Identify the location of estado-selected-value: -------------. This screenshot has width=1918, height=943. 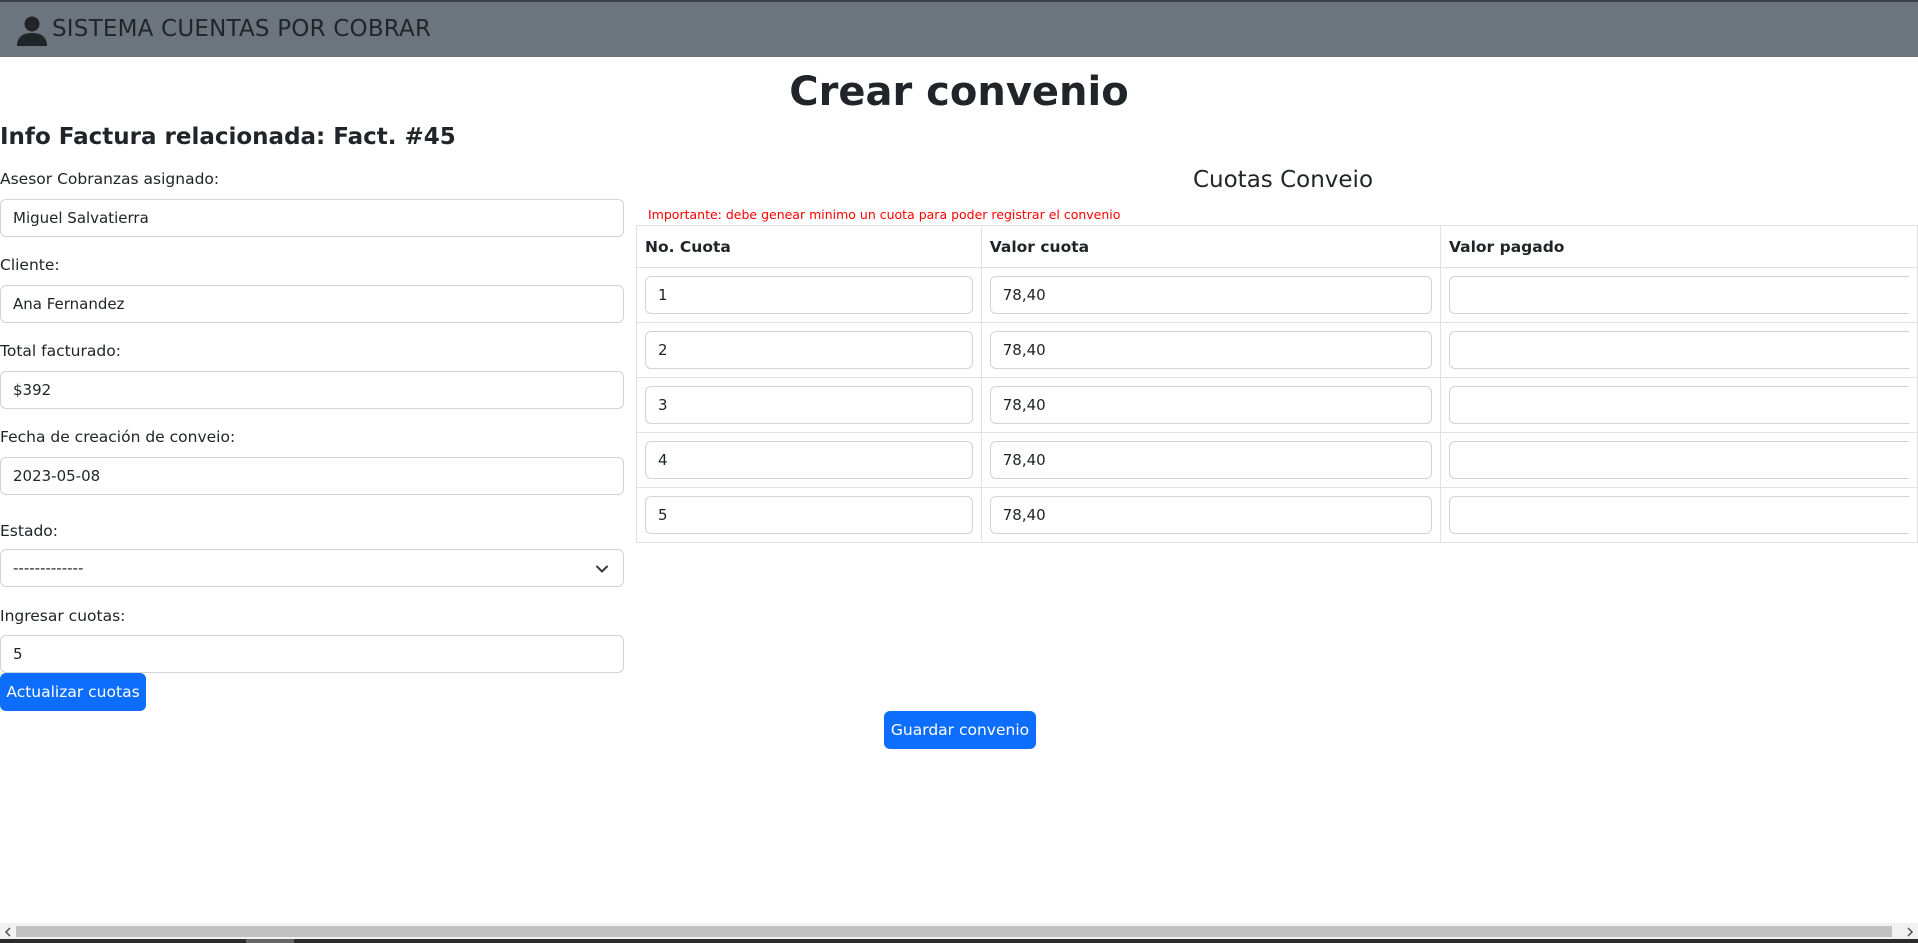
(48, 568).